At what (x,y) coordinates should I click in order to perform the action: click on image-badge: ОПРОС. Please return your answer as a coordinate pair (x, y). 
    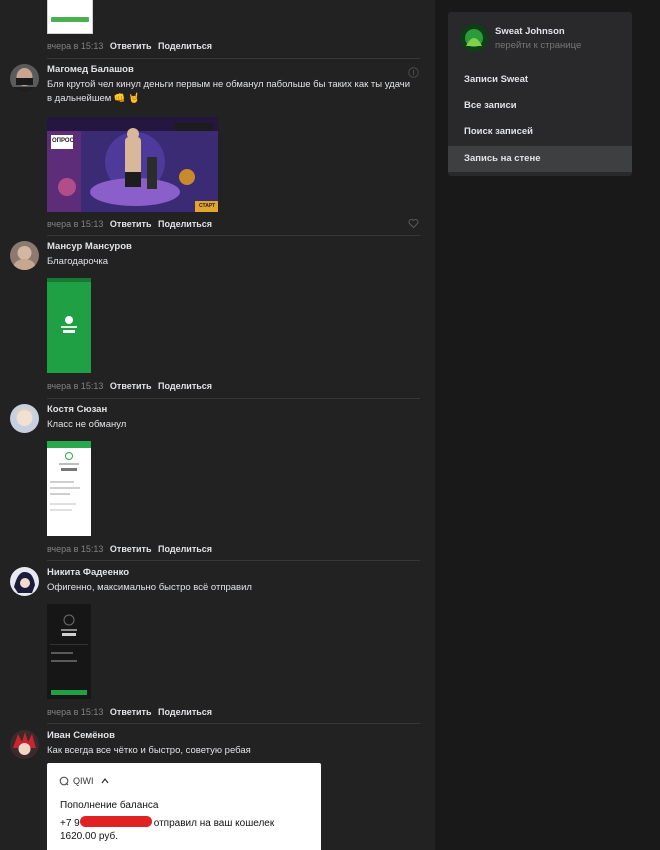
    Looking at the image, I should click on (63, 141).